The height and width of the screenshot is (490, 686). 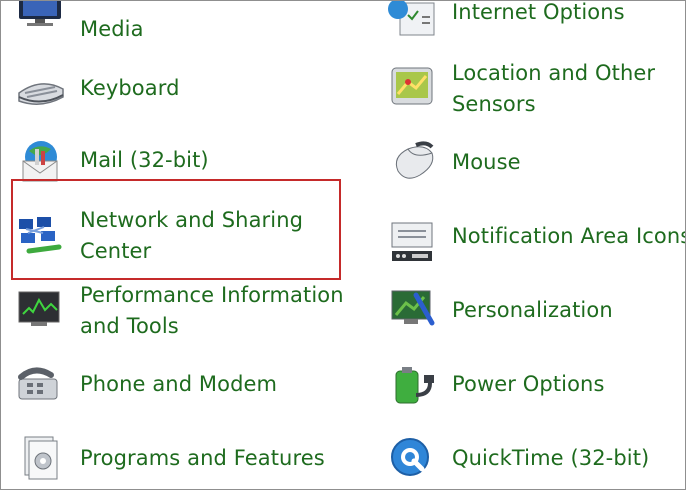 What do you see at coordinates (176, 229) in the screenshot?
I see `highlight-box` at bounding box center [176, 229].